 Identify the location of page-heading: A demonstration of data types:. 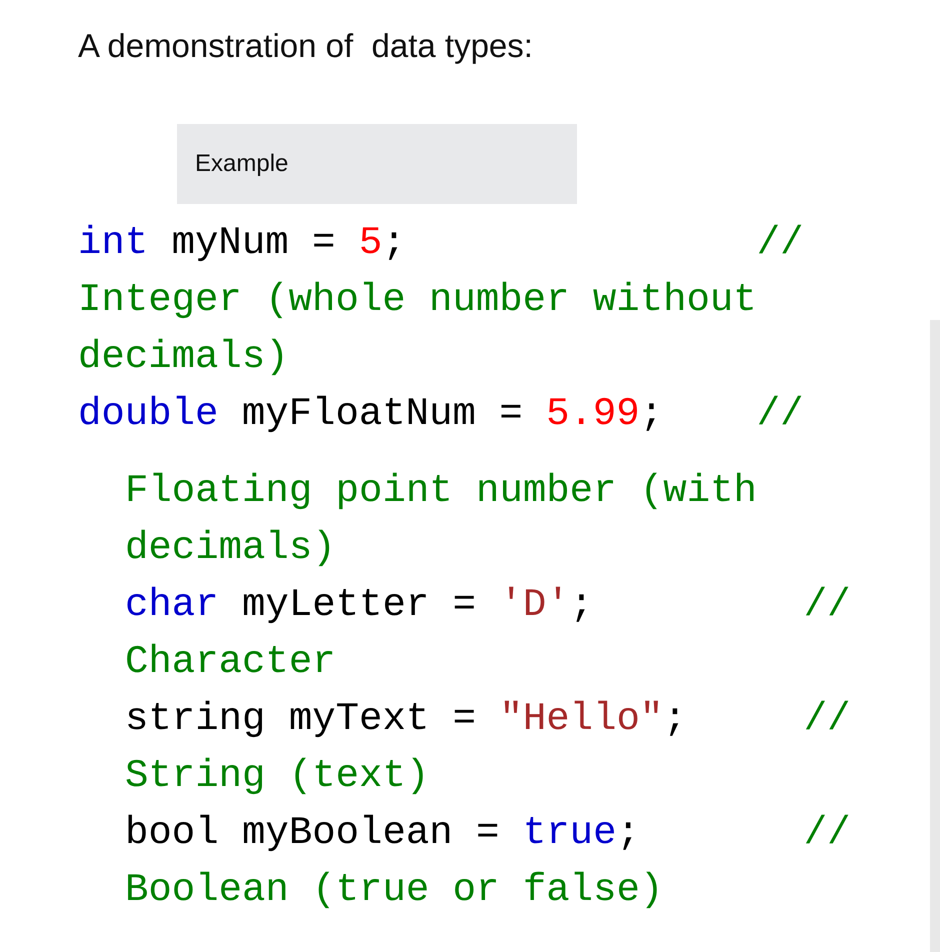
(305, 46).